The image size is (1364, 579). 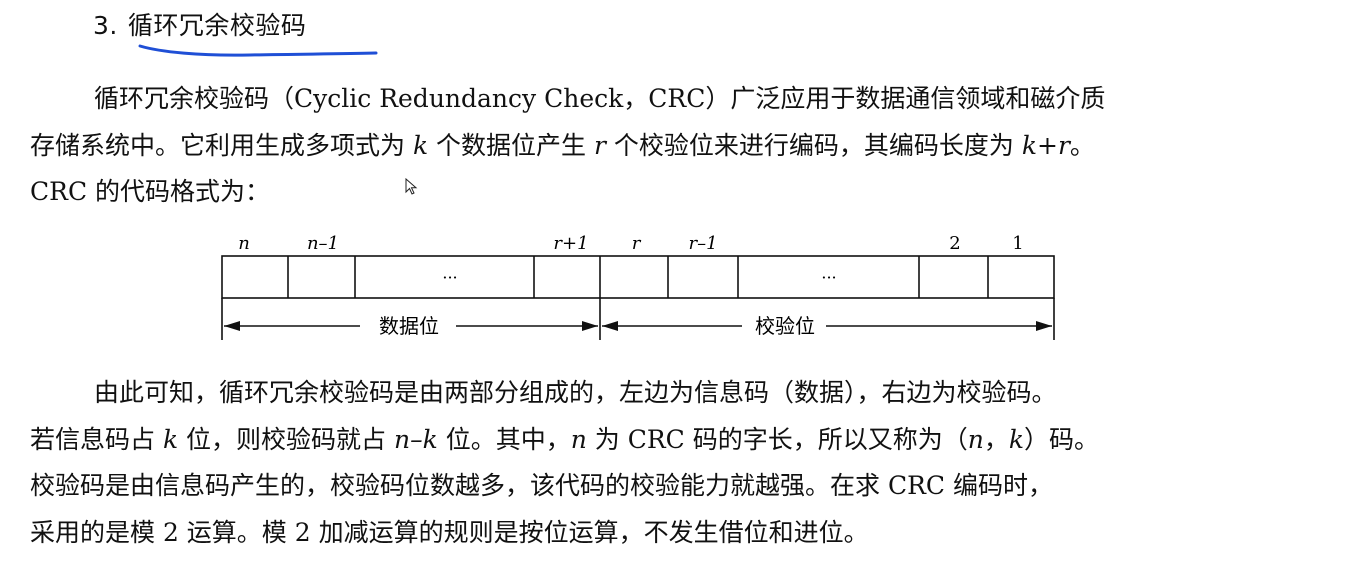 I want to click on body-line-1: 由此可知，循环冗余校验码是由两部分组成的，左边为信息码（数据），右边为校验码。, so click(x=575, y=392).